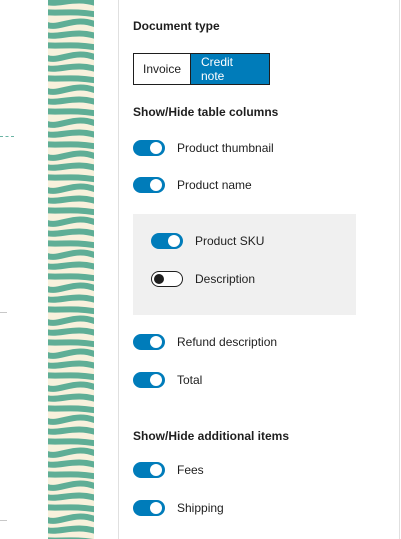  Describe the element at coordinates (200, 508) in the screenshot. I see `toggle-label: Shipping` at that location.